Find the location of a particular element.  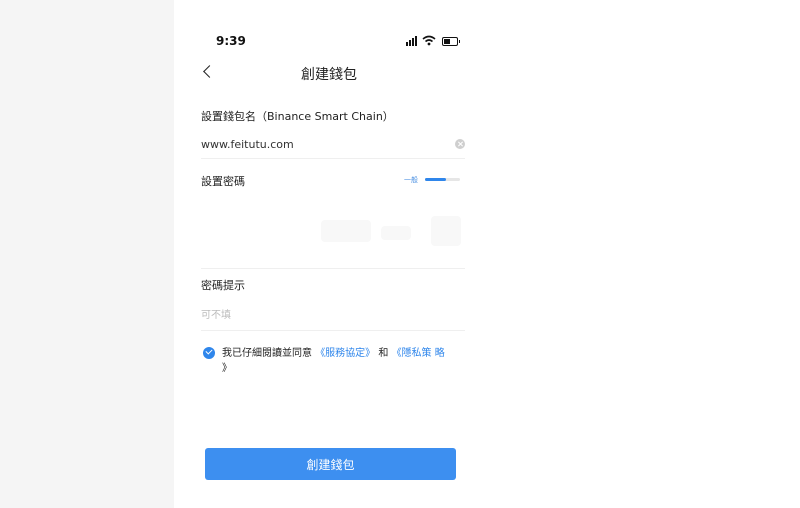

password-input-area is located at coordinates (333, 231).